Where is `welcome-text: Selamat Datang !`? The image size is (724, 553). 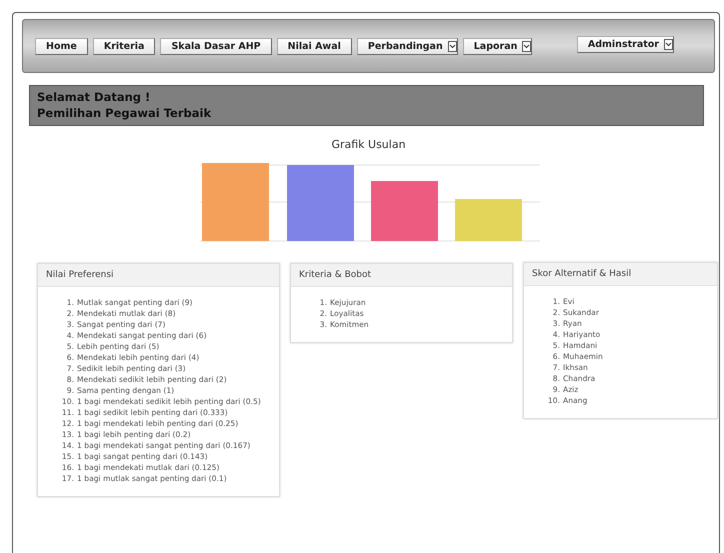
welcome-text: Selamat Datang ! is located at coordinates (93, 98).